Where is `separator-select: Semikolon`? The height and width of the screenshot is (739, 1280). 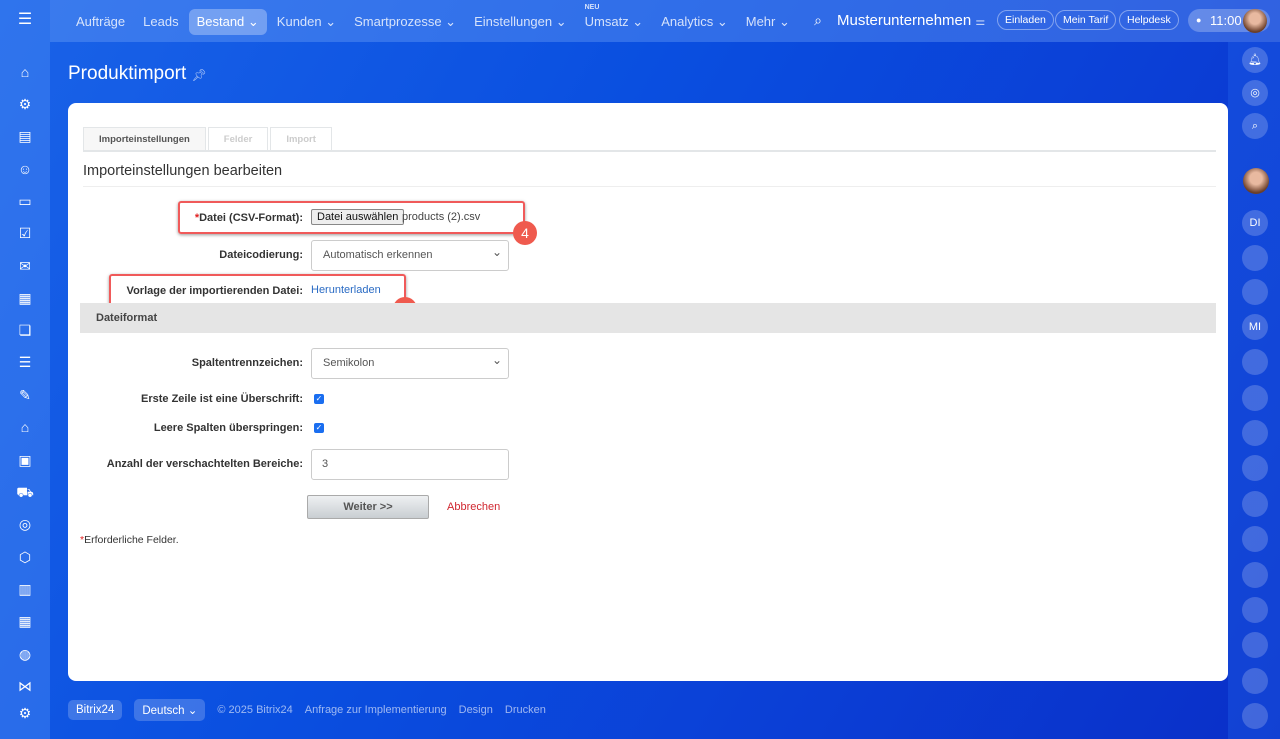 separator-select: Semikolon is located at coordinates (410, 362).